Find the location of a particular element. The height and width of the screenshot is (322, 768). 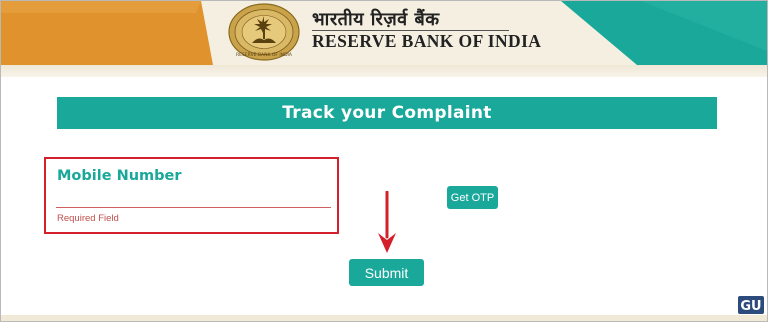

page-title: Track your Complaint is located at coordinates (387, 113).